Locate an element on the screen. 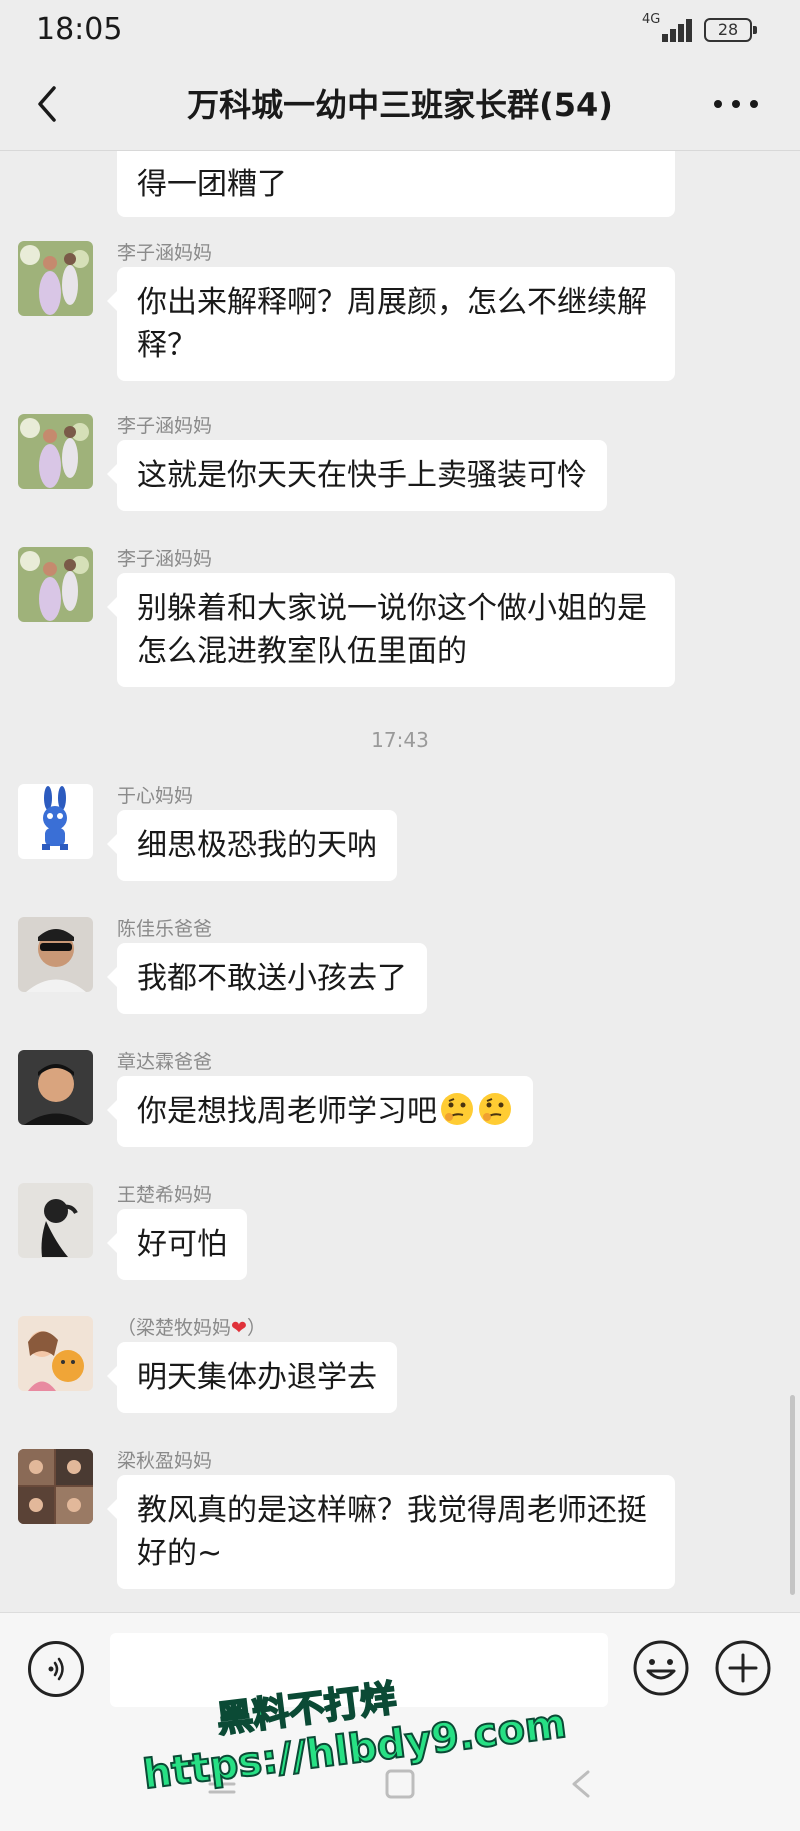  network-type: 4G is located at coordinates (651, 19).